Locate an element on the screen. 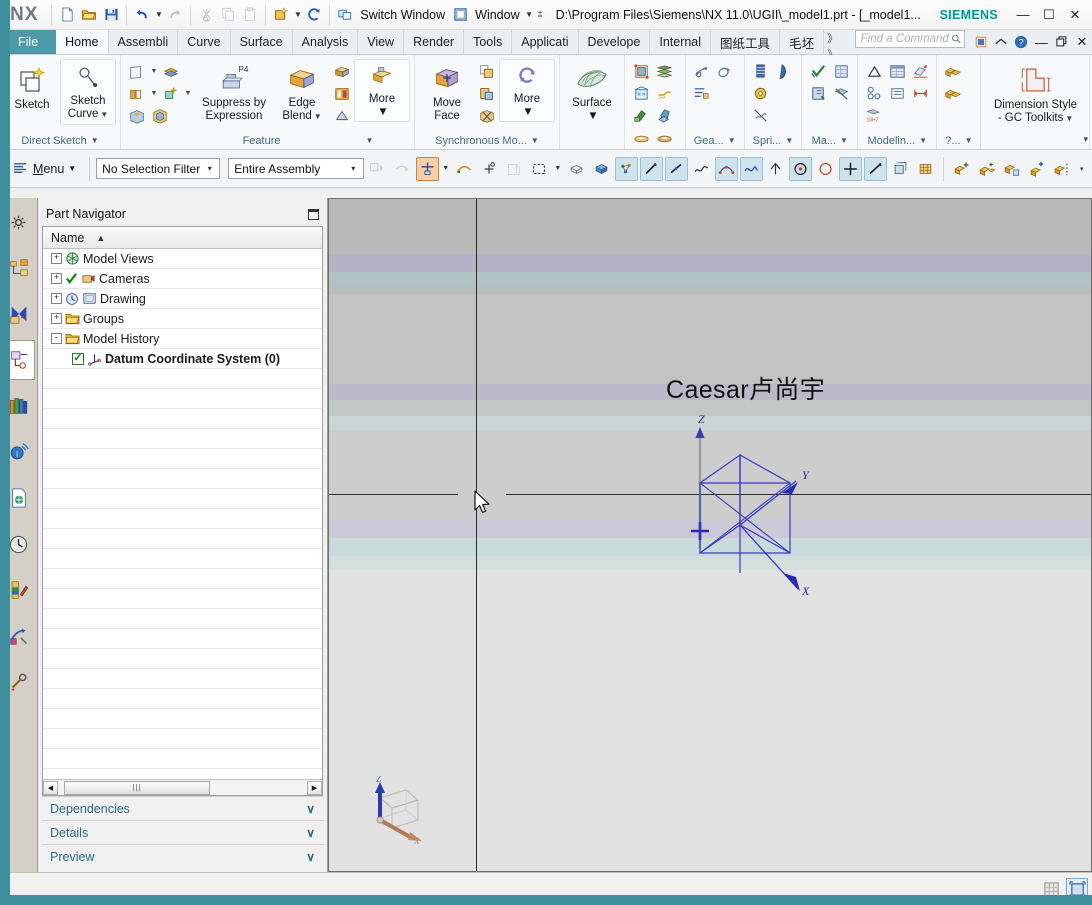  material-table-icon is located at coordinates (841, 71).